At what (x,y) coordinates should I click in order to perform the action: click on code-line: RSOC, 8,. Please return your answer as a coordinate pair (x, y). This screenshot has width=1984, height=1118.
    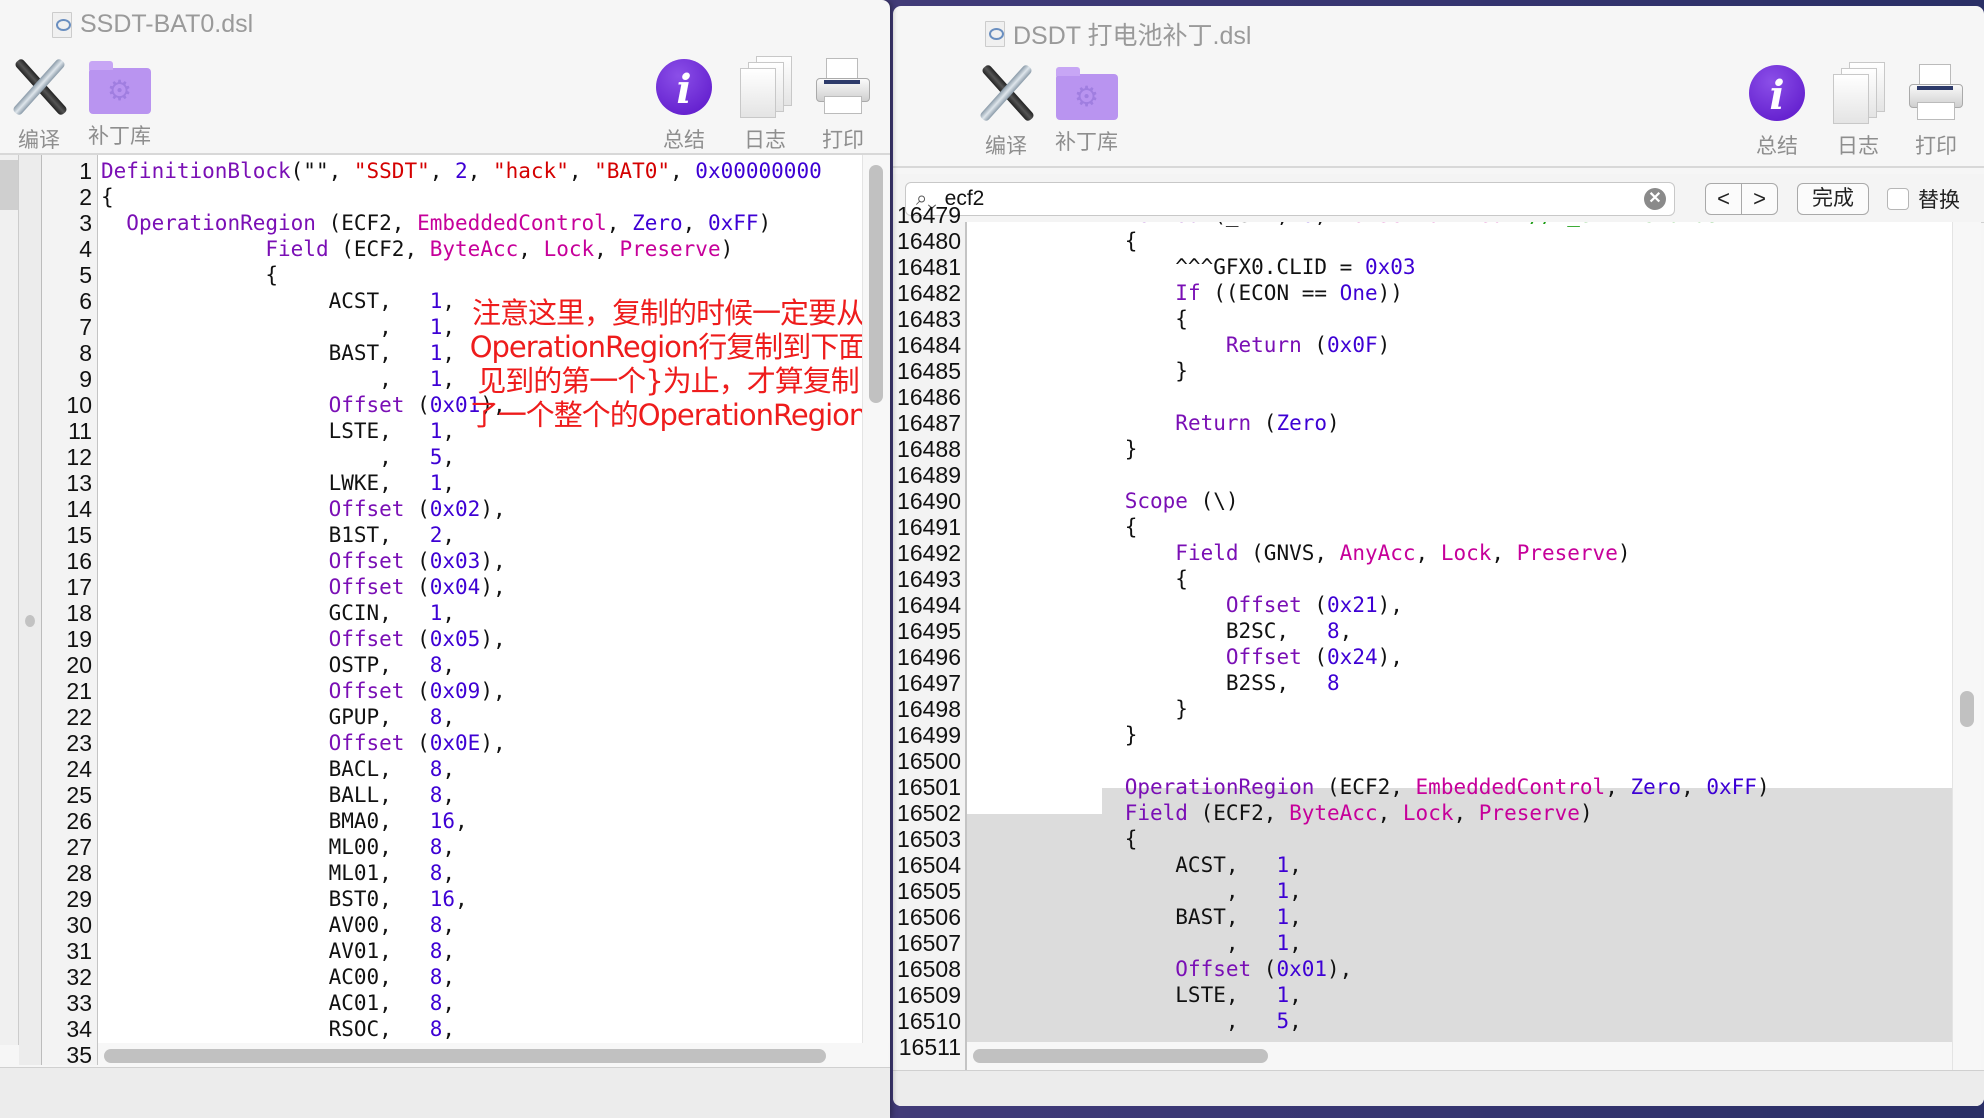
    Looking at the image, I should click on (461, 1029).